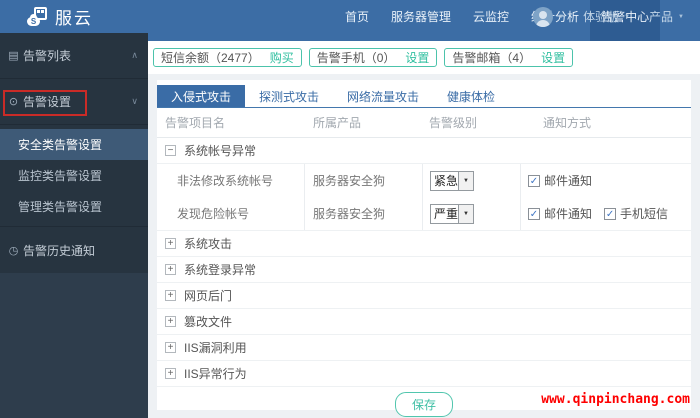 Image resolution: width=700 pixels, height=418 pixels. Describe the element at coordinates (383, 96) in the screenshot. I see `tab-network-traffic-attack: 网络流量攻击` at that location.